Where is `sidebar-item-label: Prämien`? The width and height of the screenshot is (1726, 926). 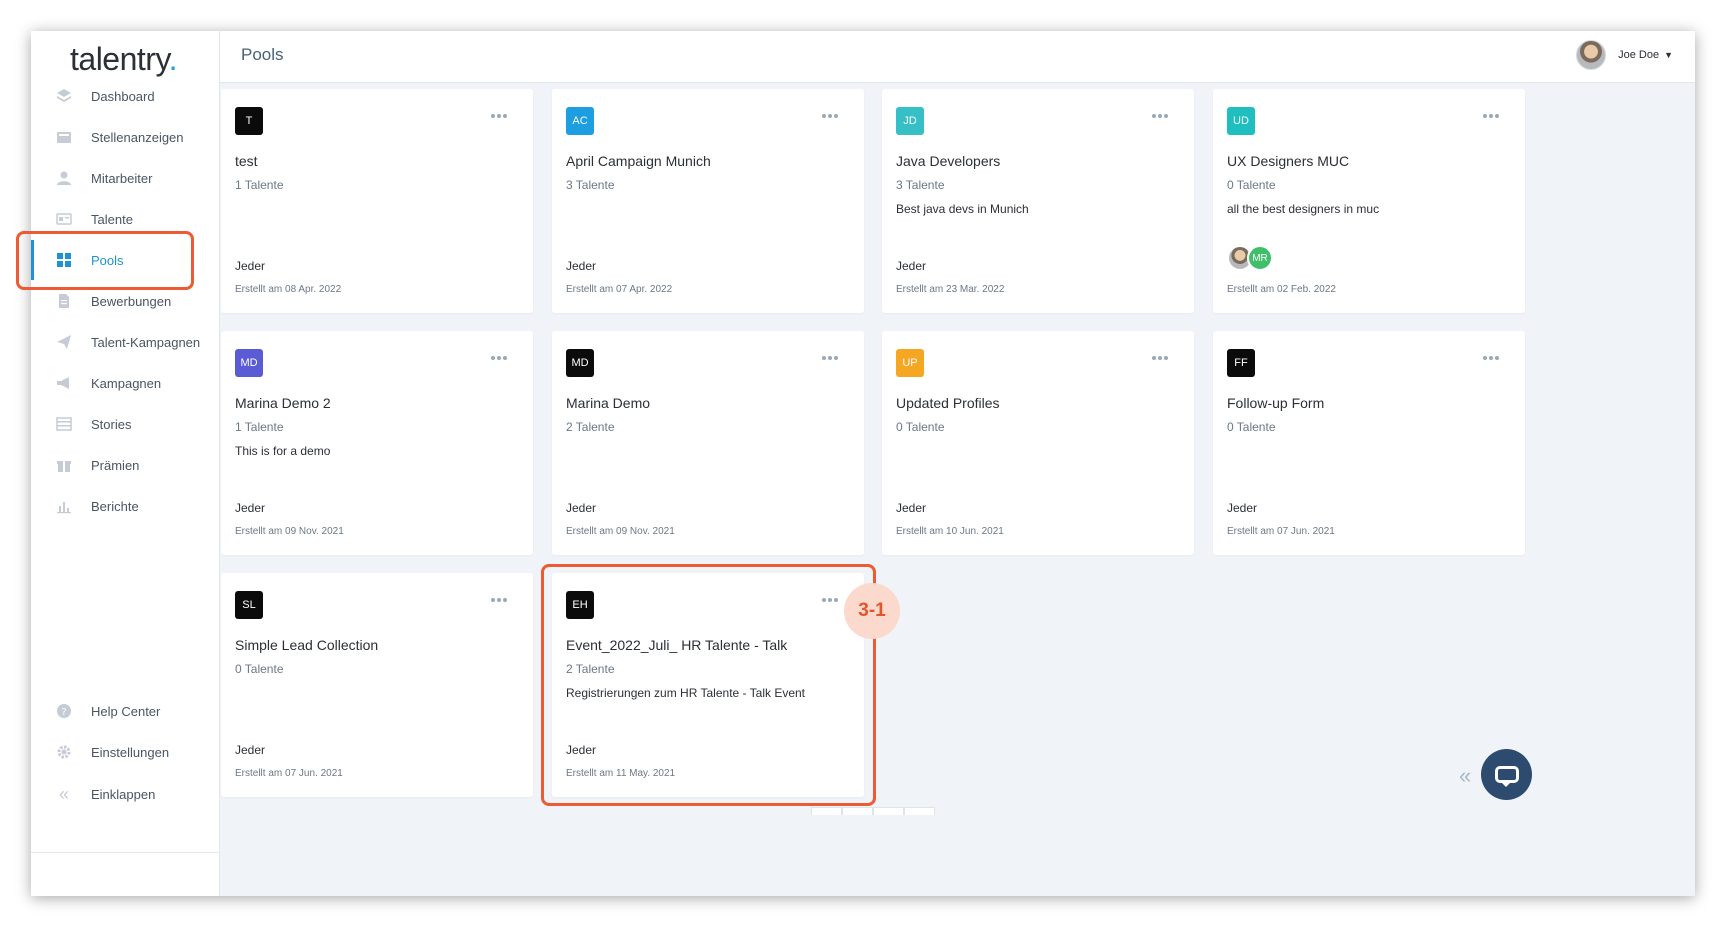
sidebar-item-label: Prämien is located at coordinates (115, 465).